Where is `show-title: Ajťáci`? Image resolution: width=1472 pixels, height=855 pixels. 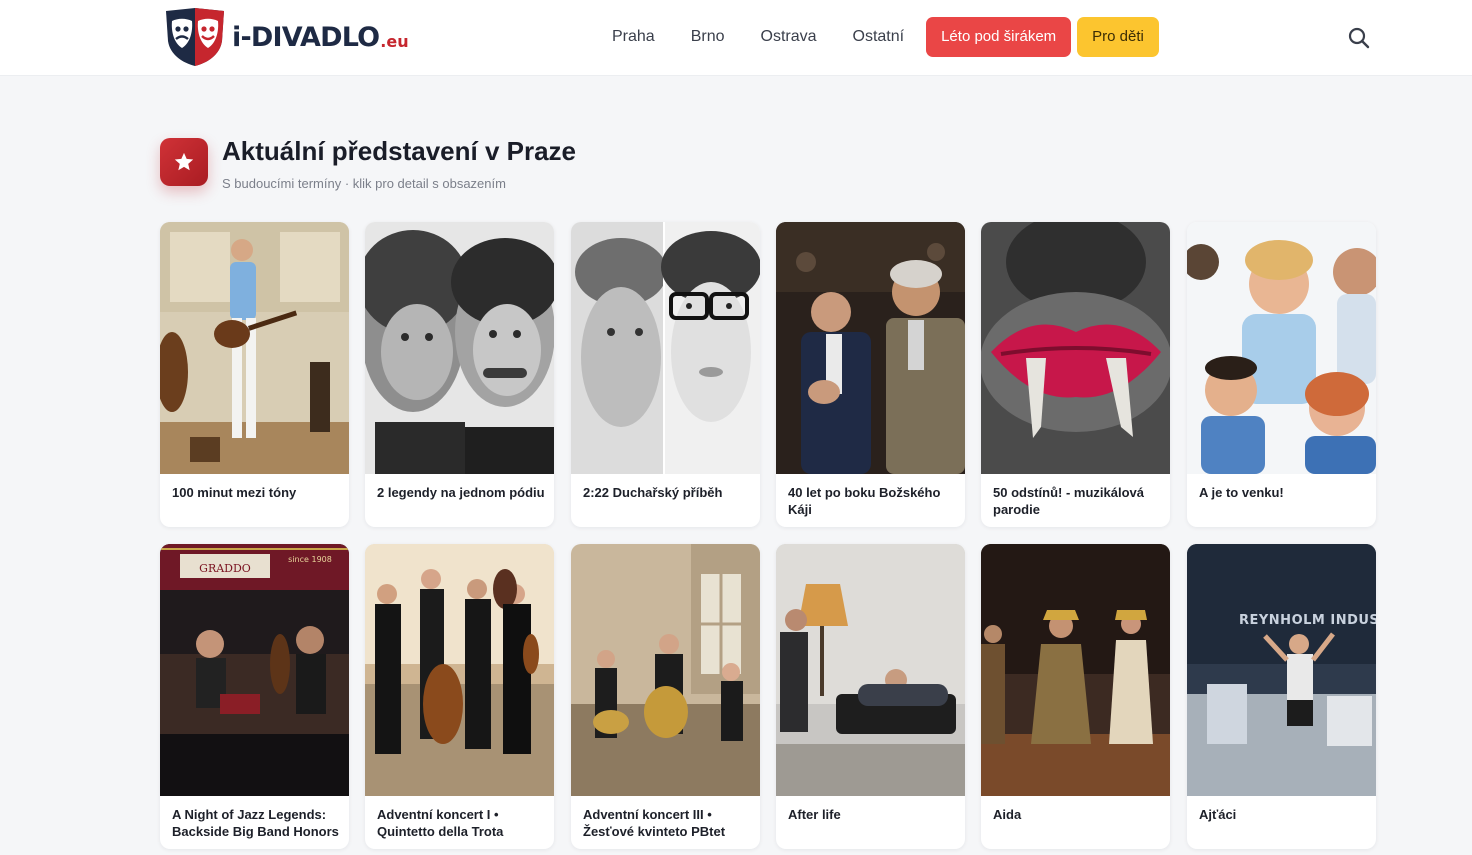
show-title: Ajťáci is located at coordinates (1218, 814).